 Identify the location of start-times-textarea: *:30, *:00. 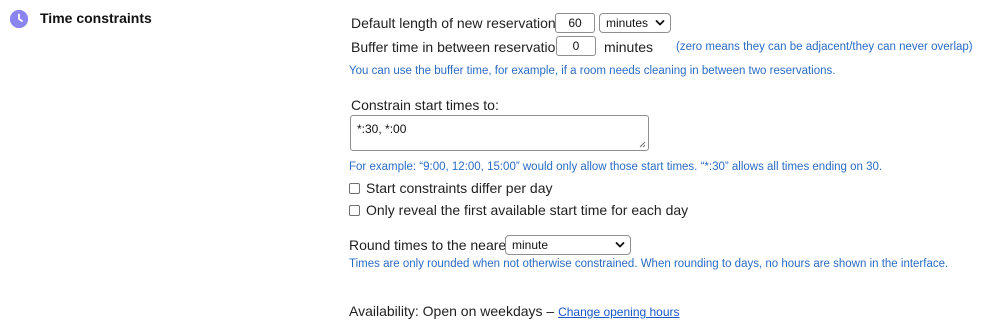
(499, 133).